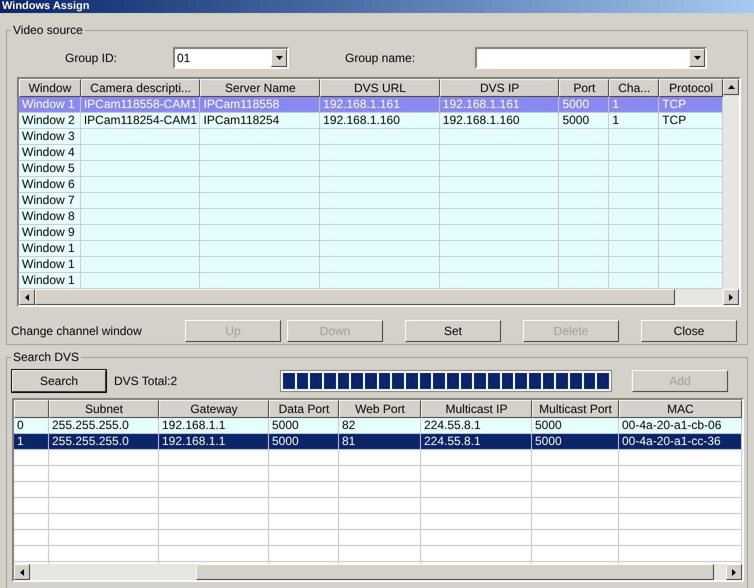 Image resolution: width=754 pixels, height=588 pixels. I want to click on scroll-up-icon, so click(731, 87).